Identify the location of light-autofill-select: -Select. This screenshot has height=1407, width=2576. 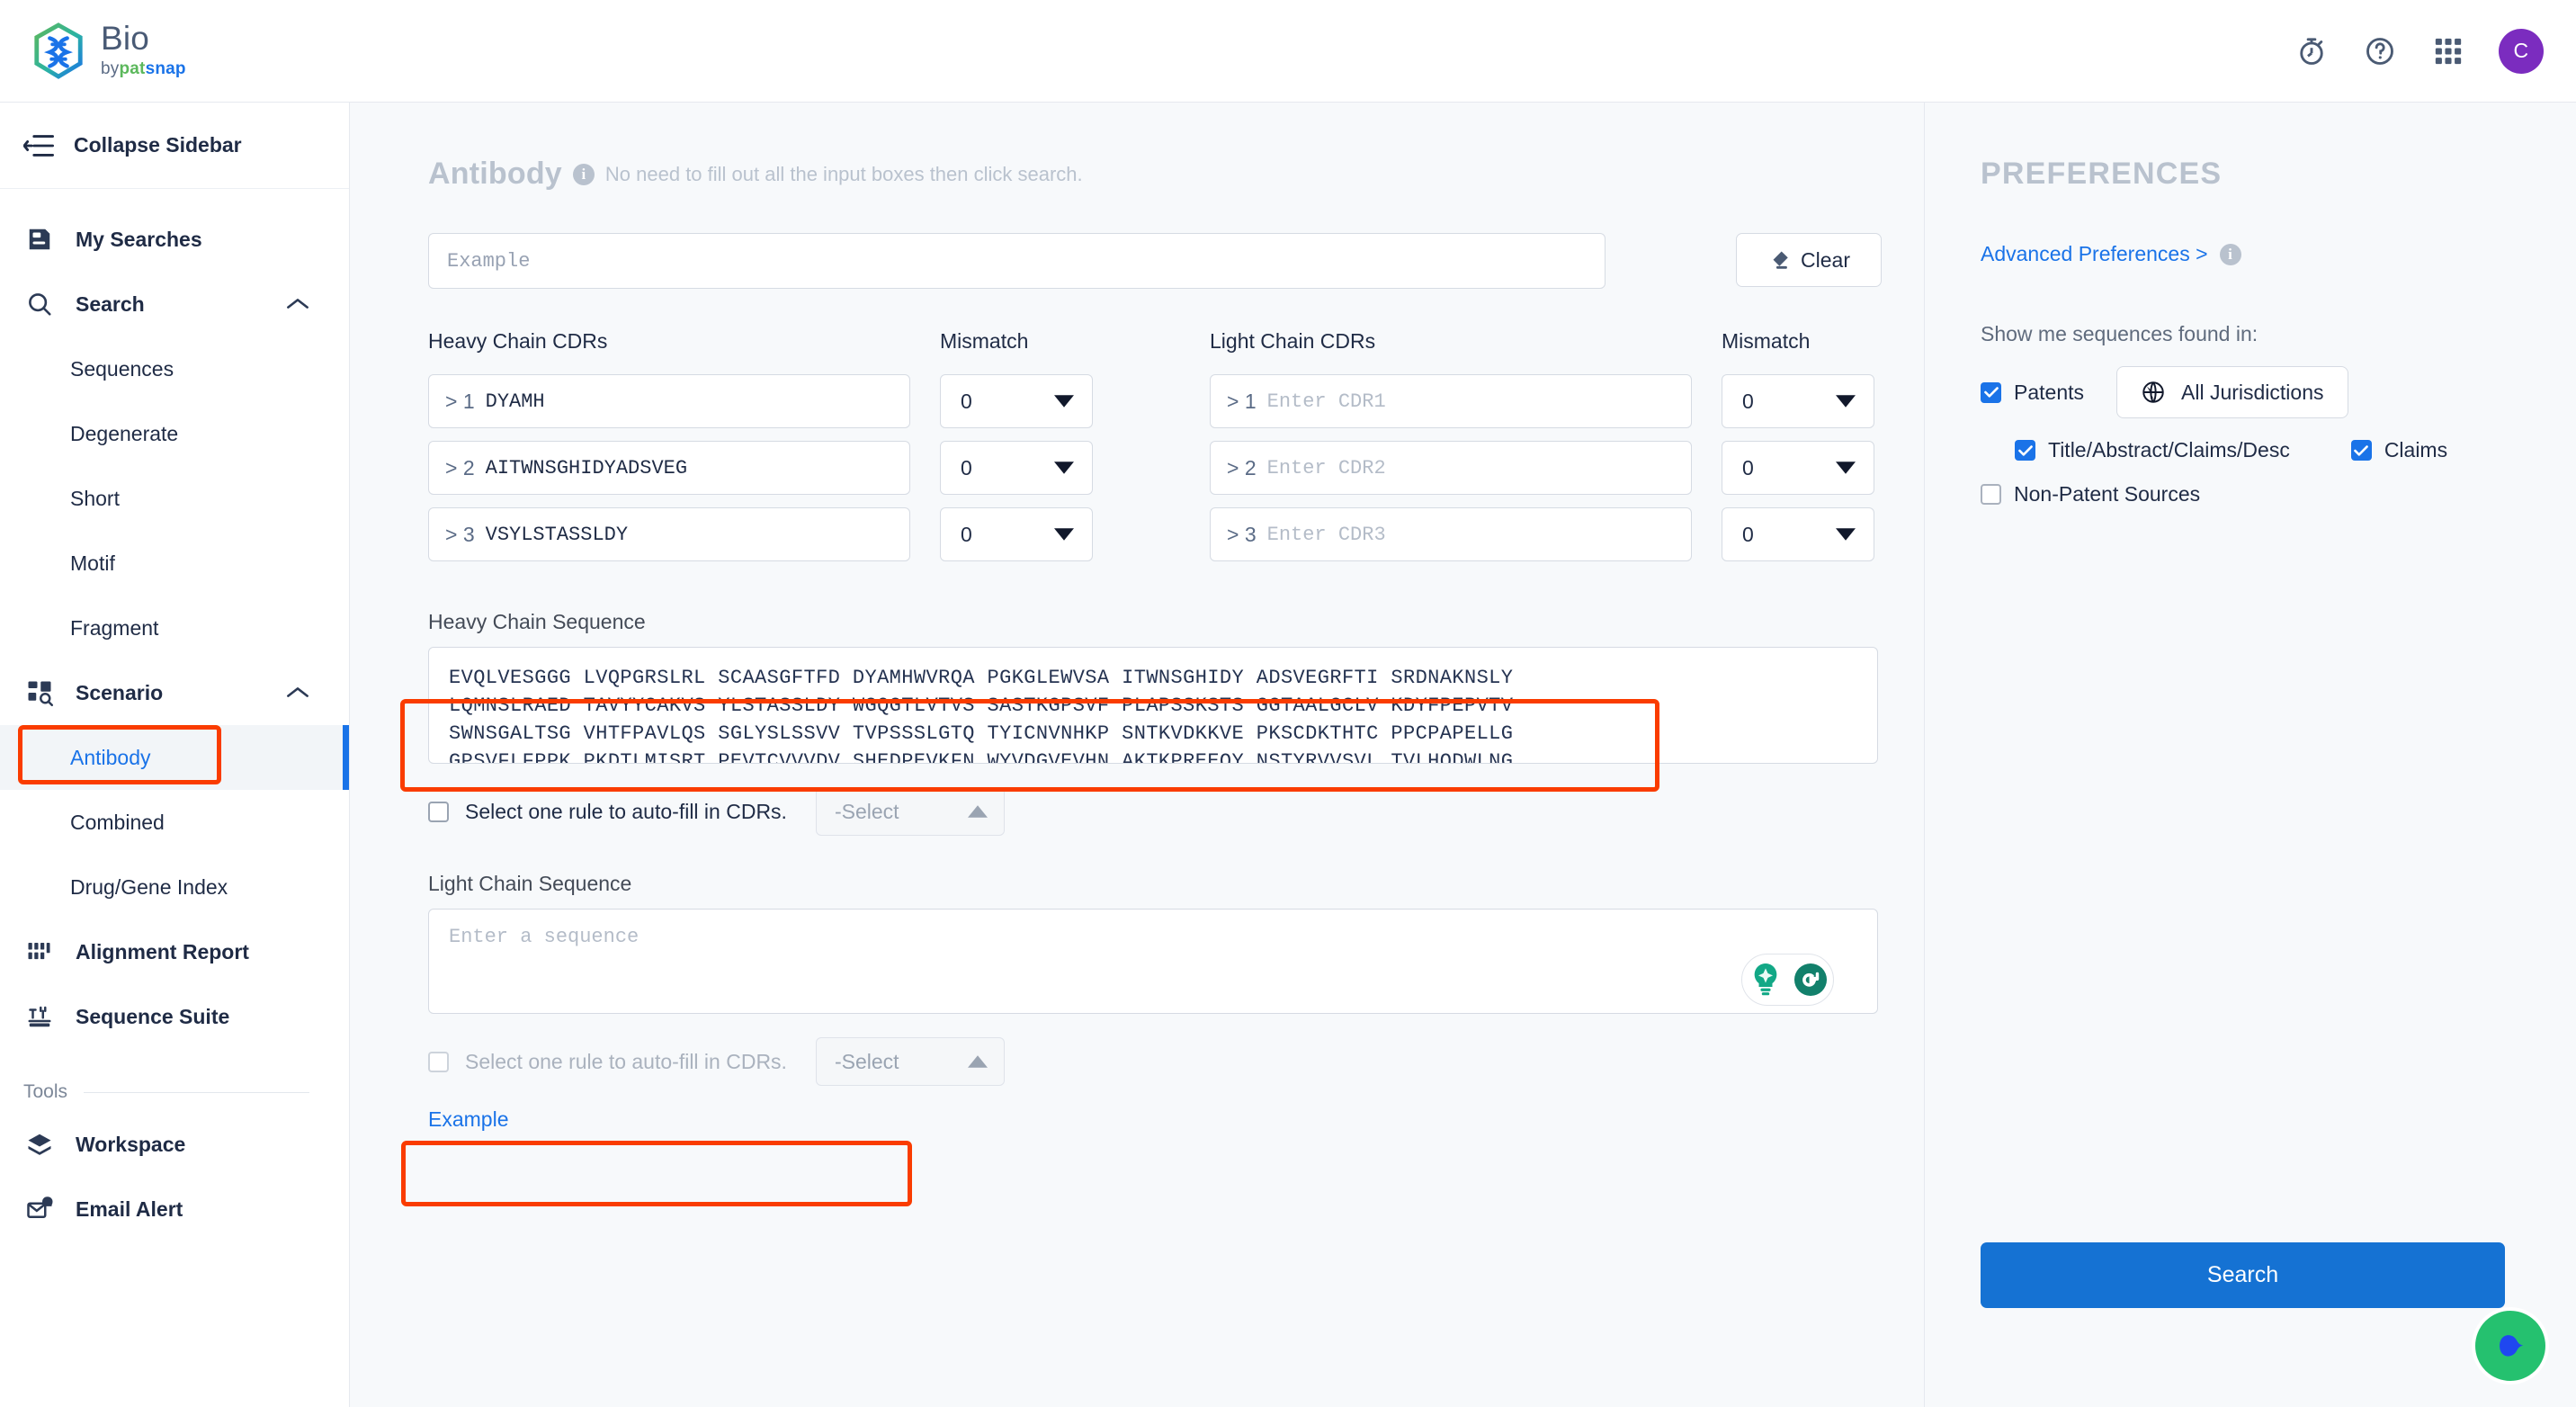
(910, 1061).